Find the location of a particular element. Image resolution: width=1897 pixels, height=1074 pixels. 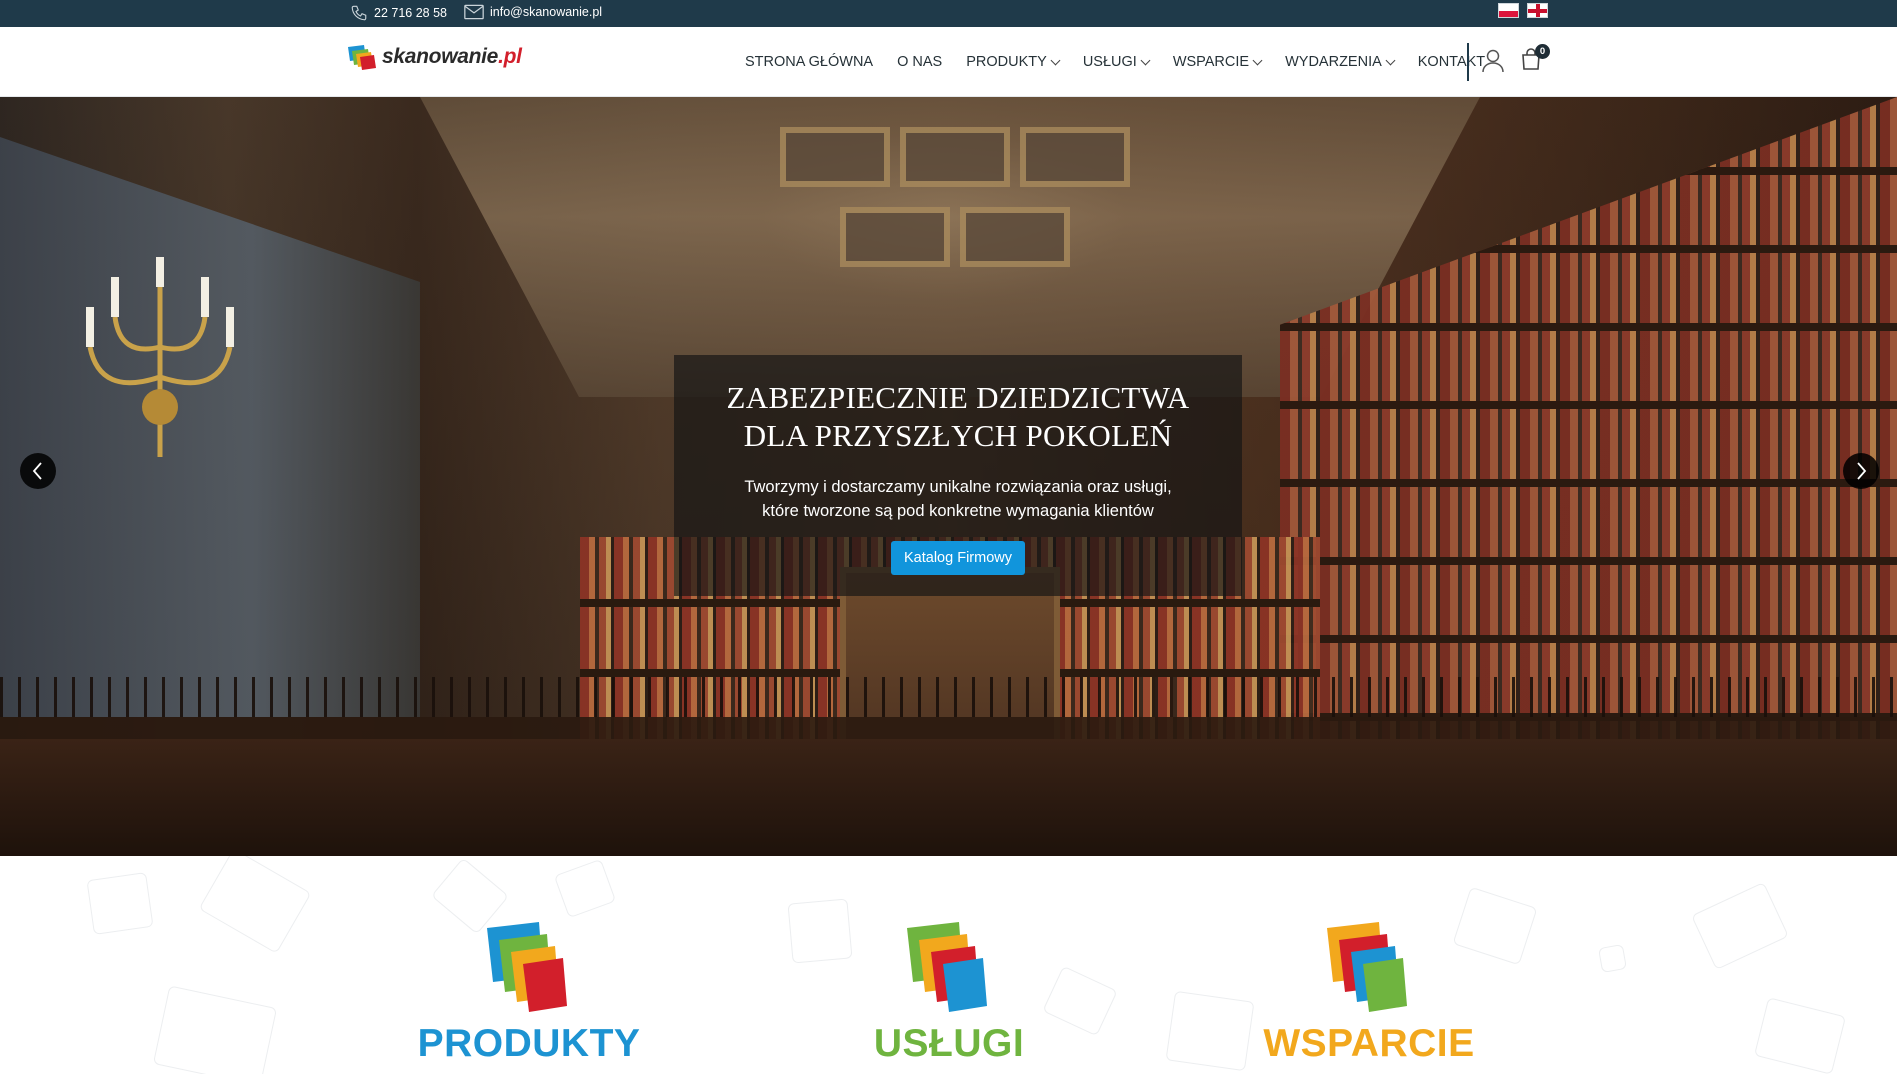

hero-image-railing is located at coordinates (948, 697).